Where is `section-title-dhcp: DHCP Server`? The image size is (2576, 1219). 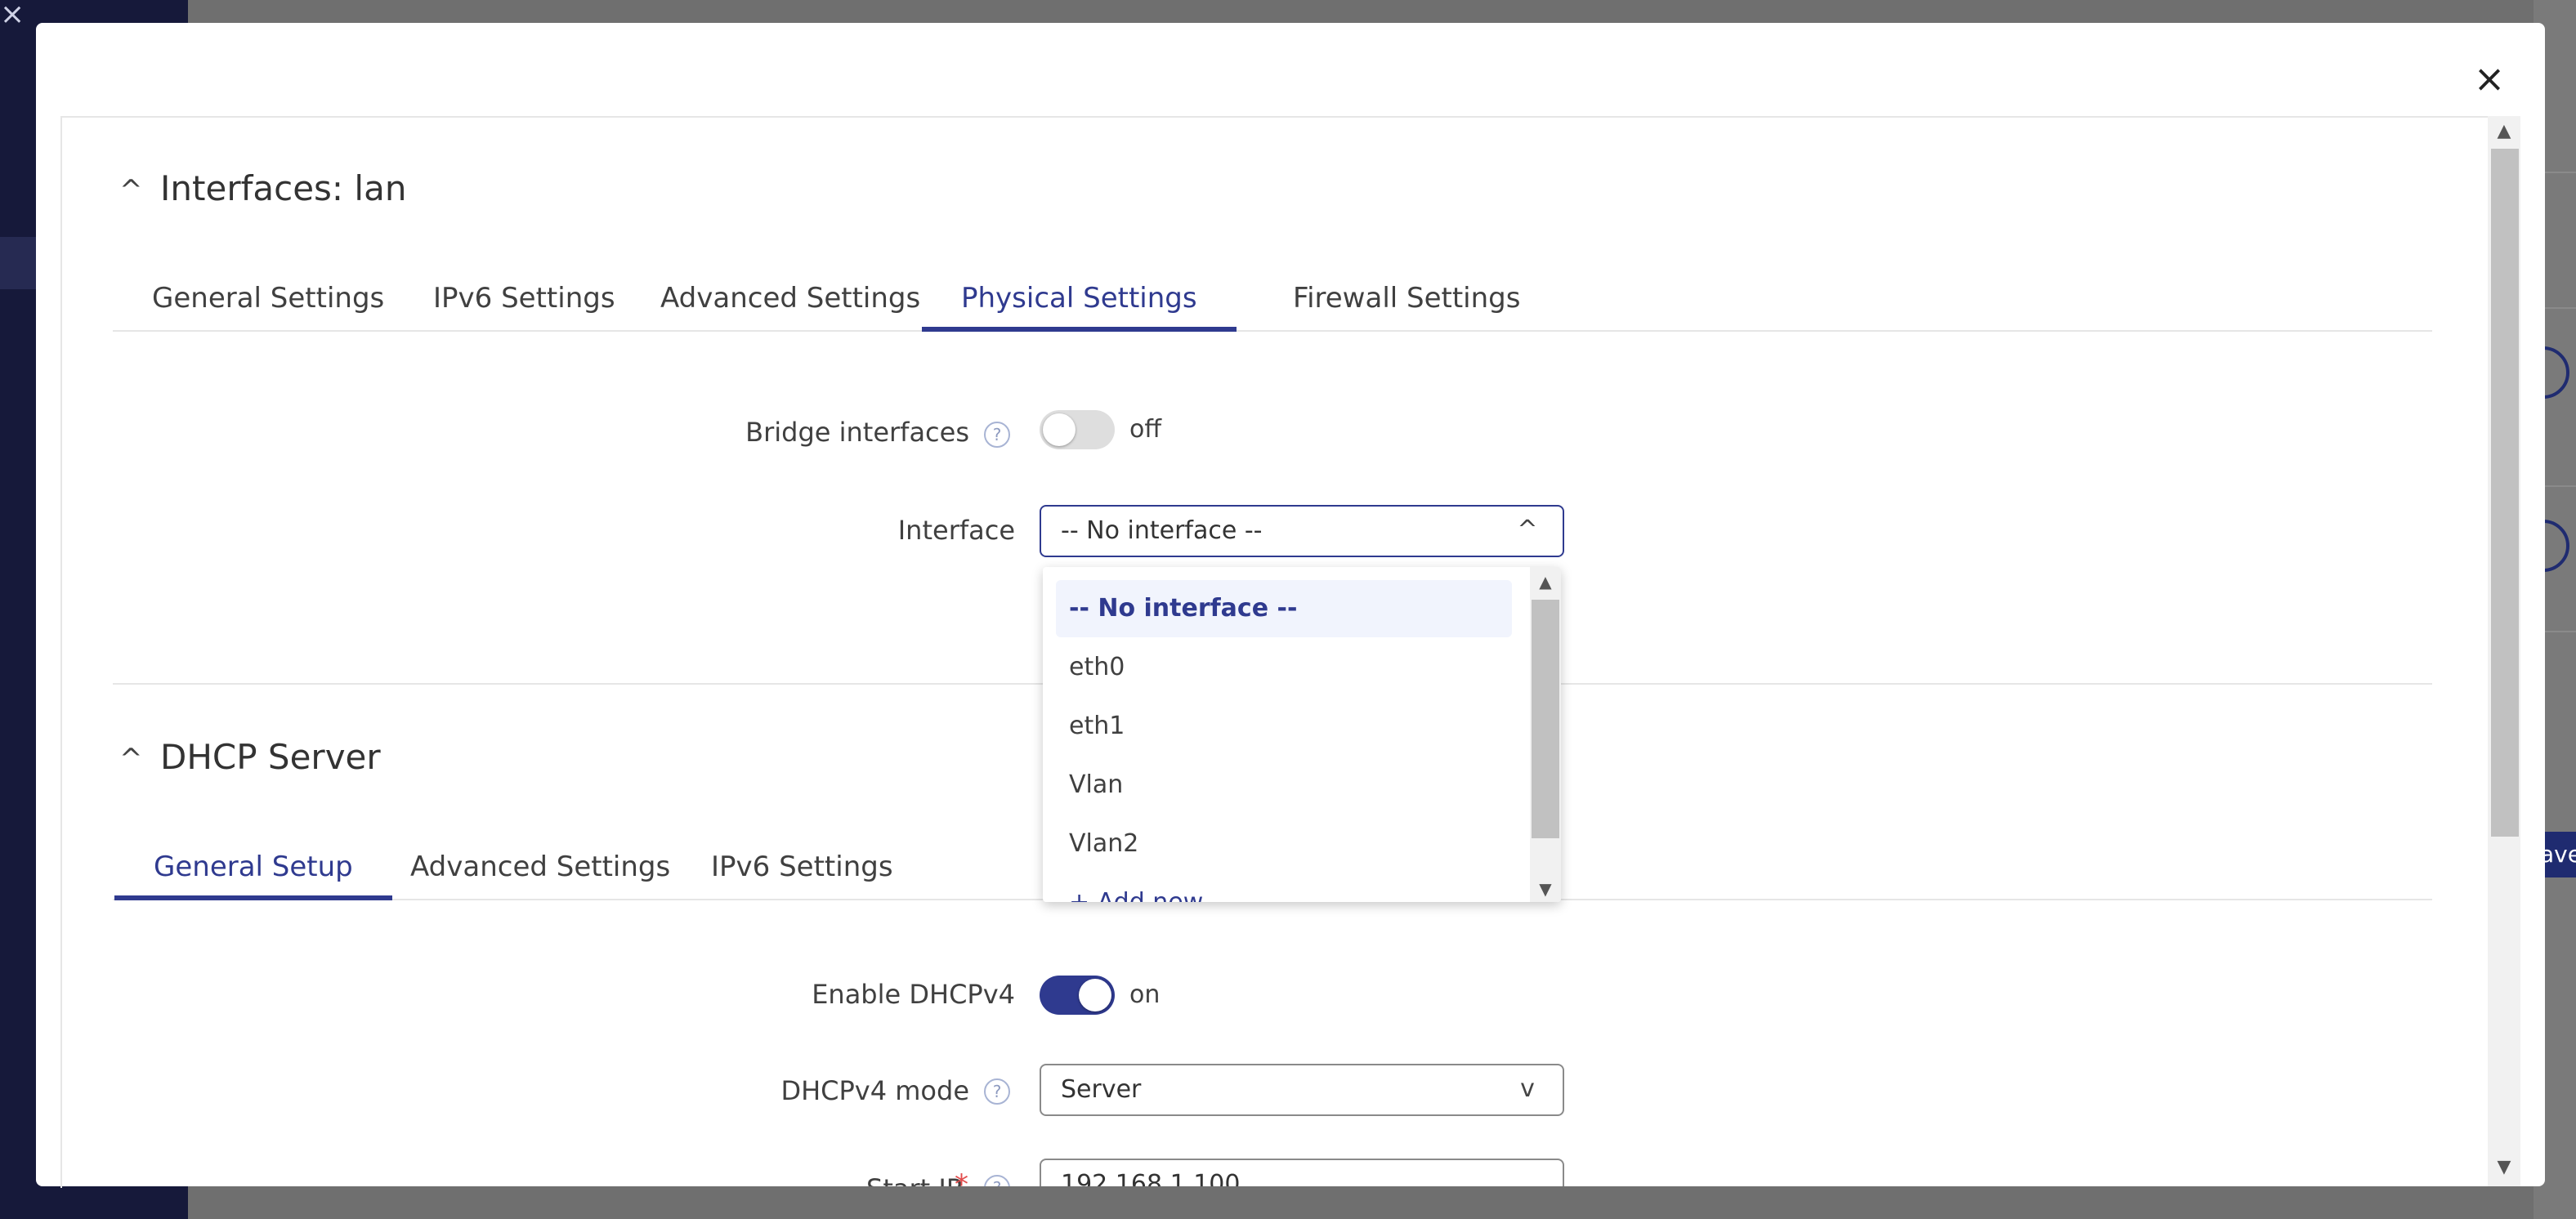
section-title-dhcp: DHCP Server is located at coordinates (270, 757).